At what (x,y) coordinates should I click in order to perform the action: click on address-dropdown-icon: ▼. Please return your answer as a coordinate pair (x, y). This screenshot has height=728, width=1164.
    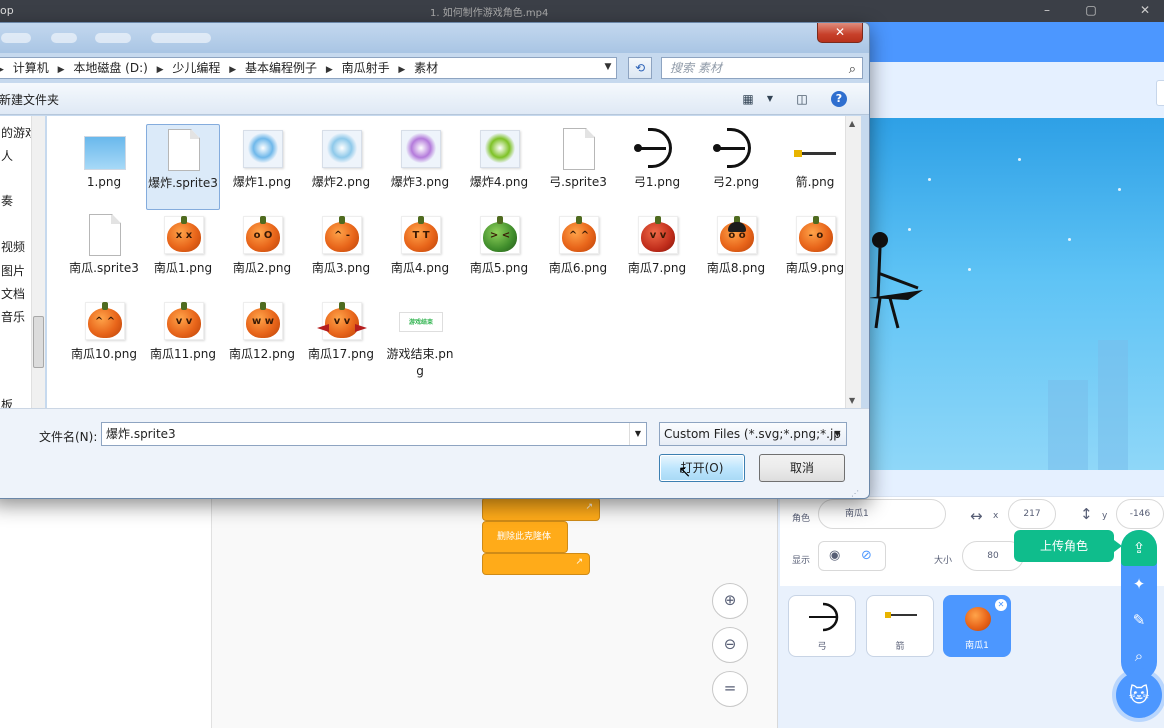
    Looking at the image, I should click on (608, 67).